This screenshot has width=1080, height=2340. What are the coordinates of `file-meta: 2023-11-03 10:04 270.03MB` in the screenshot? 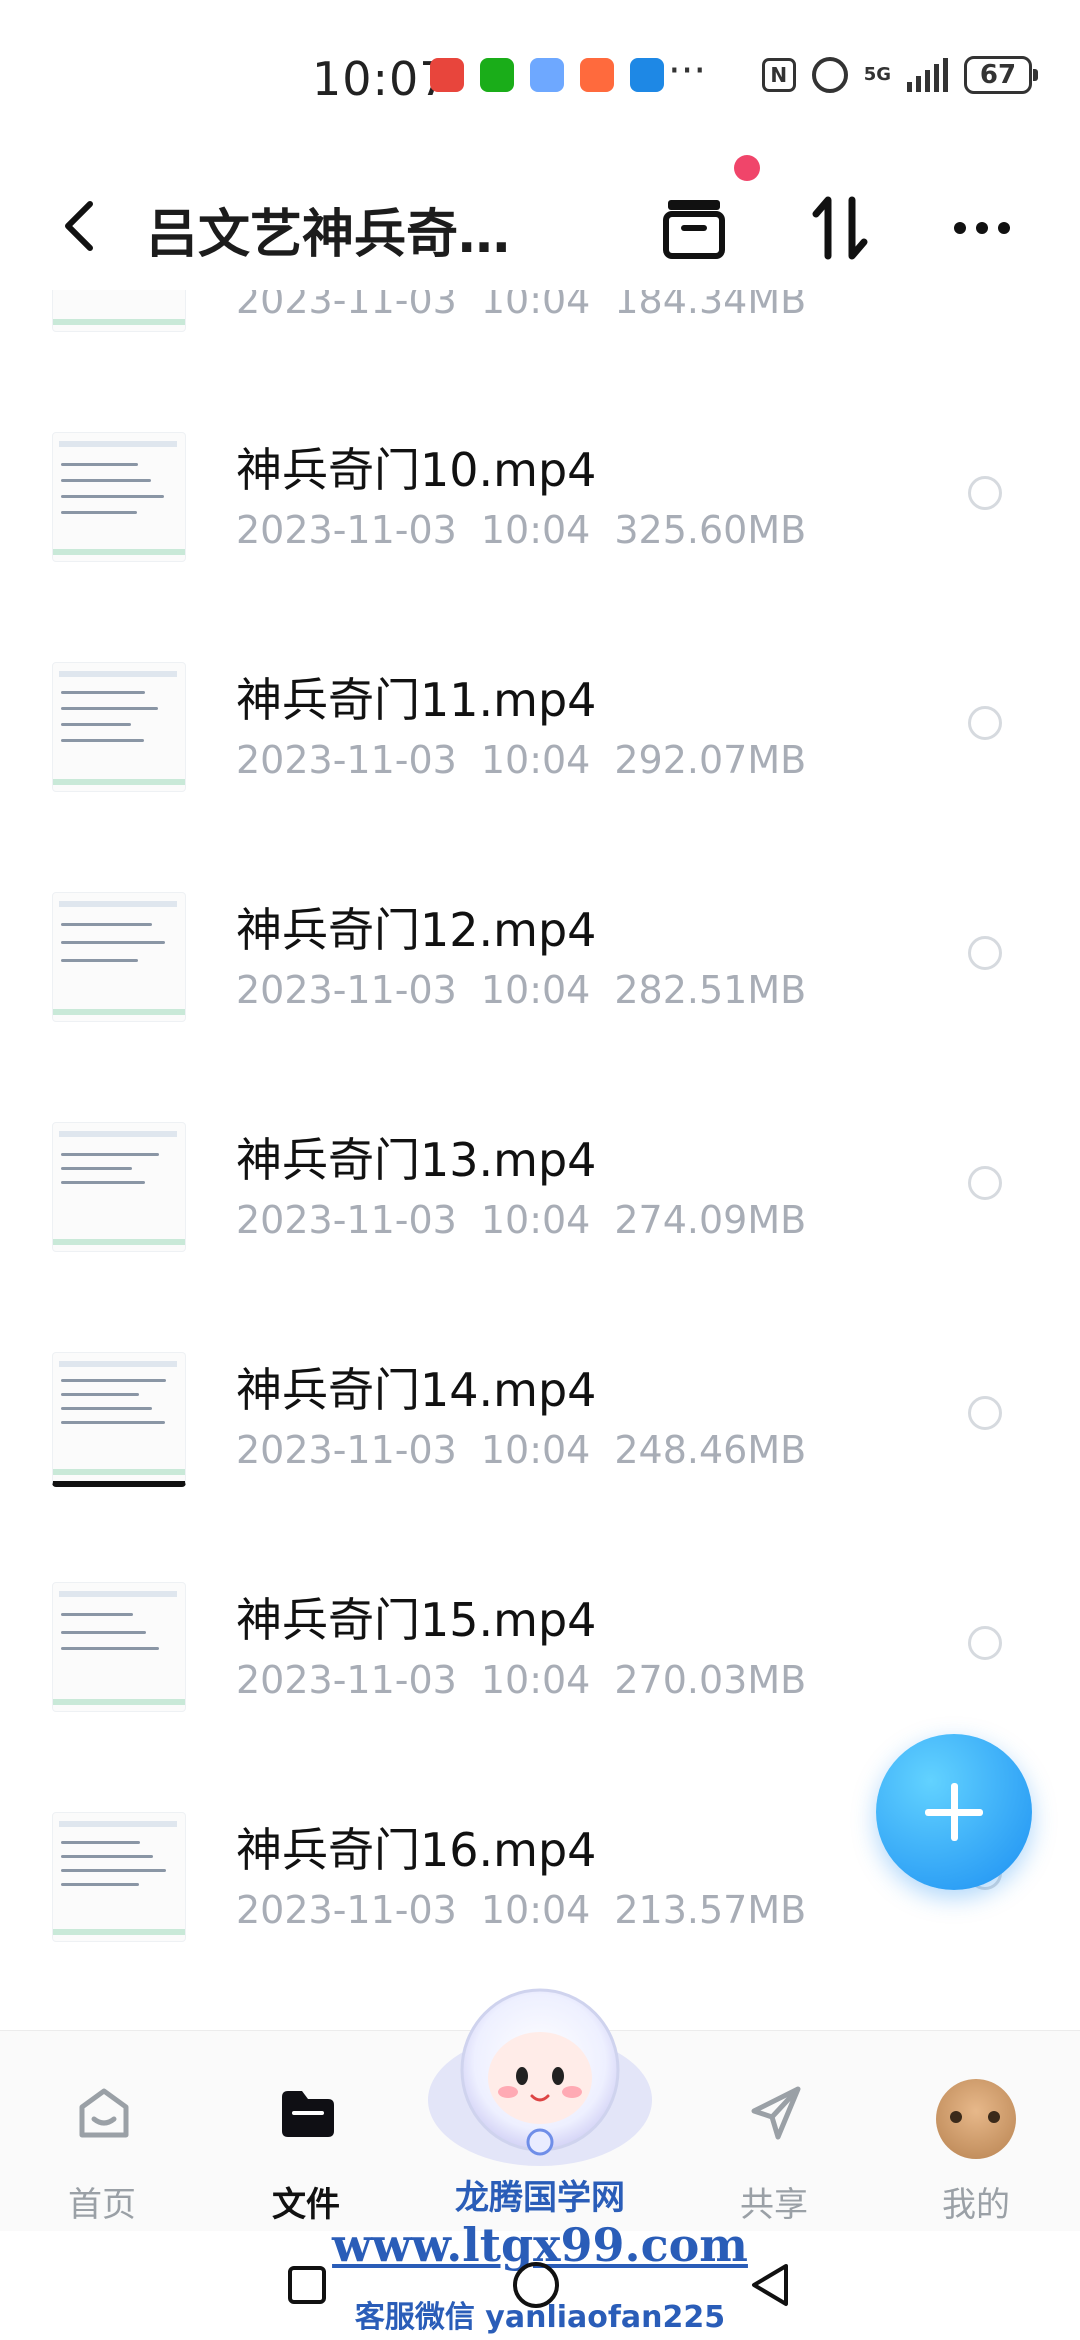 It's located at (521, 1680).